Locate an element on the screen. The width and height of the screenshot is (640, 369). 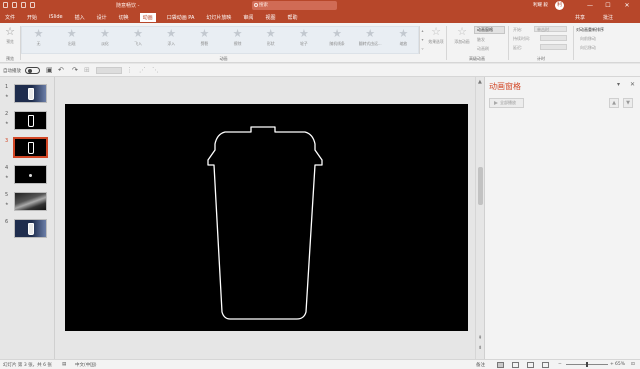
reading-view-icon is located at coordinates (530, 365).